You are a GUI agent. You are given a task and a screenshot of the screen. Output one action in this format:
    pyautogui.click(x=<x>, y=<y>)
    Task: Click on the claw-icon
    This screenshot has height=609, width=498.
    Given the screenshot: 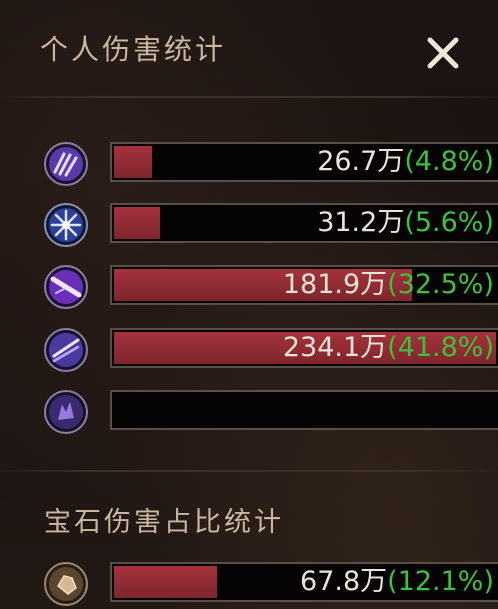 What is the action you would take?
    pyautogui.click(x=66, y=164)
    